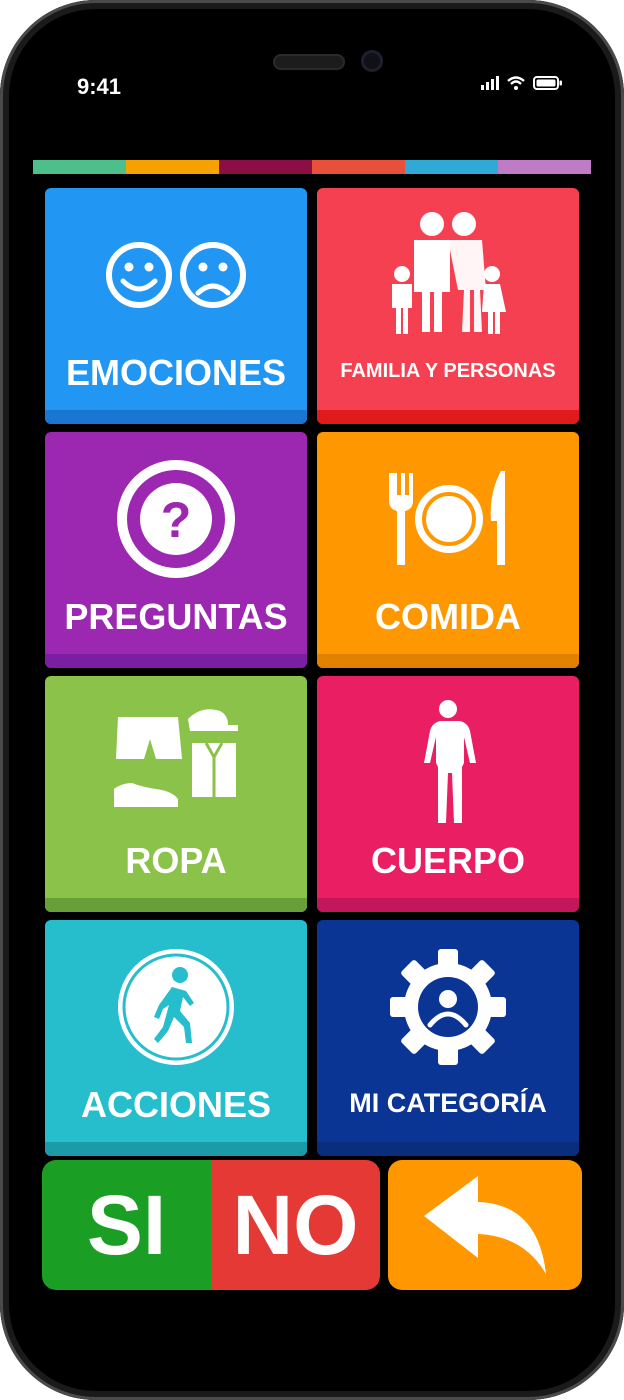 This screenshot has width=624, height=1400. What do you see at coordinates (176, 1104) in the screenshot?
I see `tile-label: ACCIONES` at bounding box center [176, 1104].